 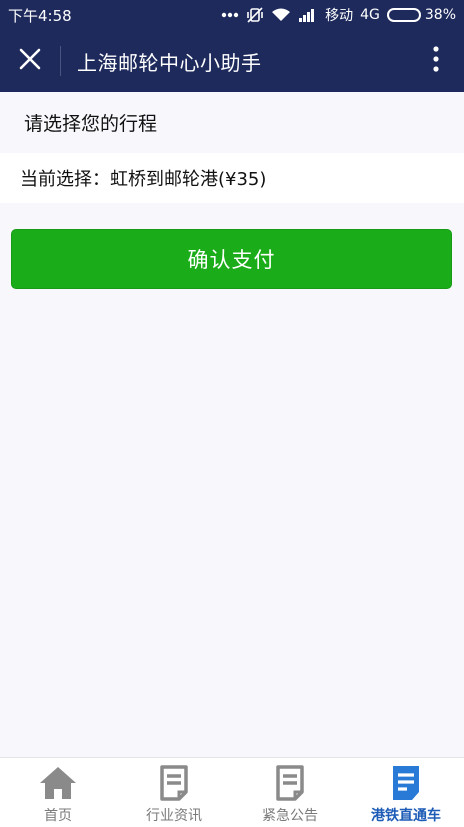 I want to click on status-time: 下午4:58, so click(x=40, y=15).